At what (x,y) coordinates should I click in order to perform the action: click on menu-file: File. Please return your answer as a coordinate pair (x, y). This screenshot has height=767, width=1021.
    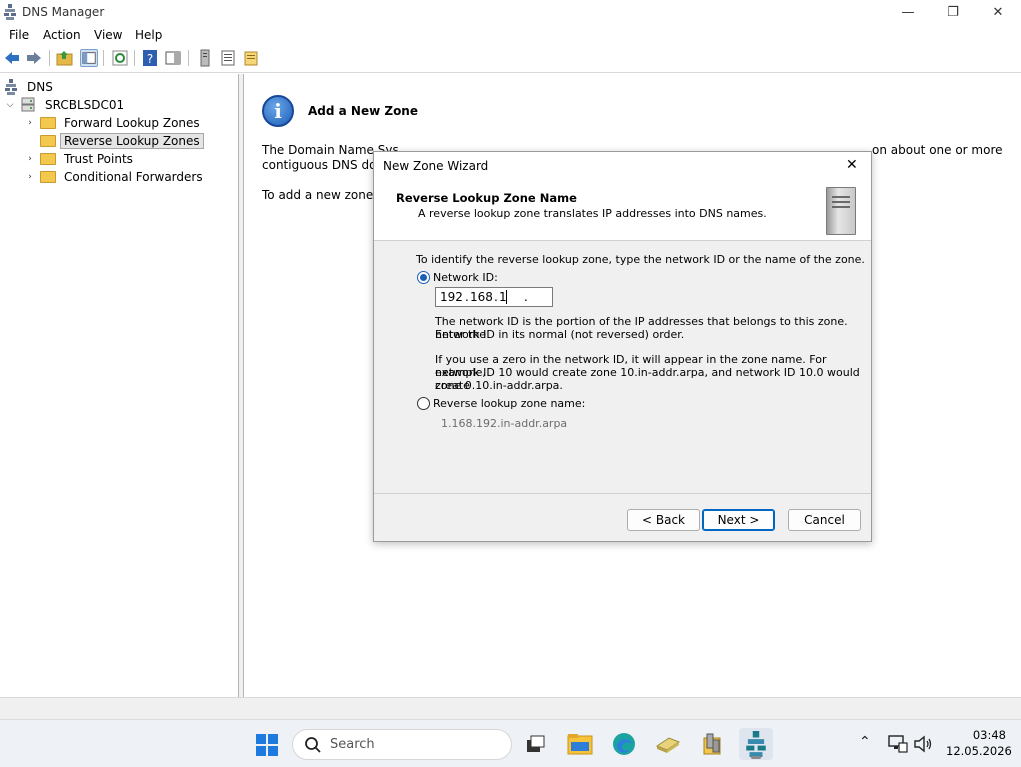
    Looking at the image, I should click on (19, 35).